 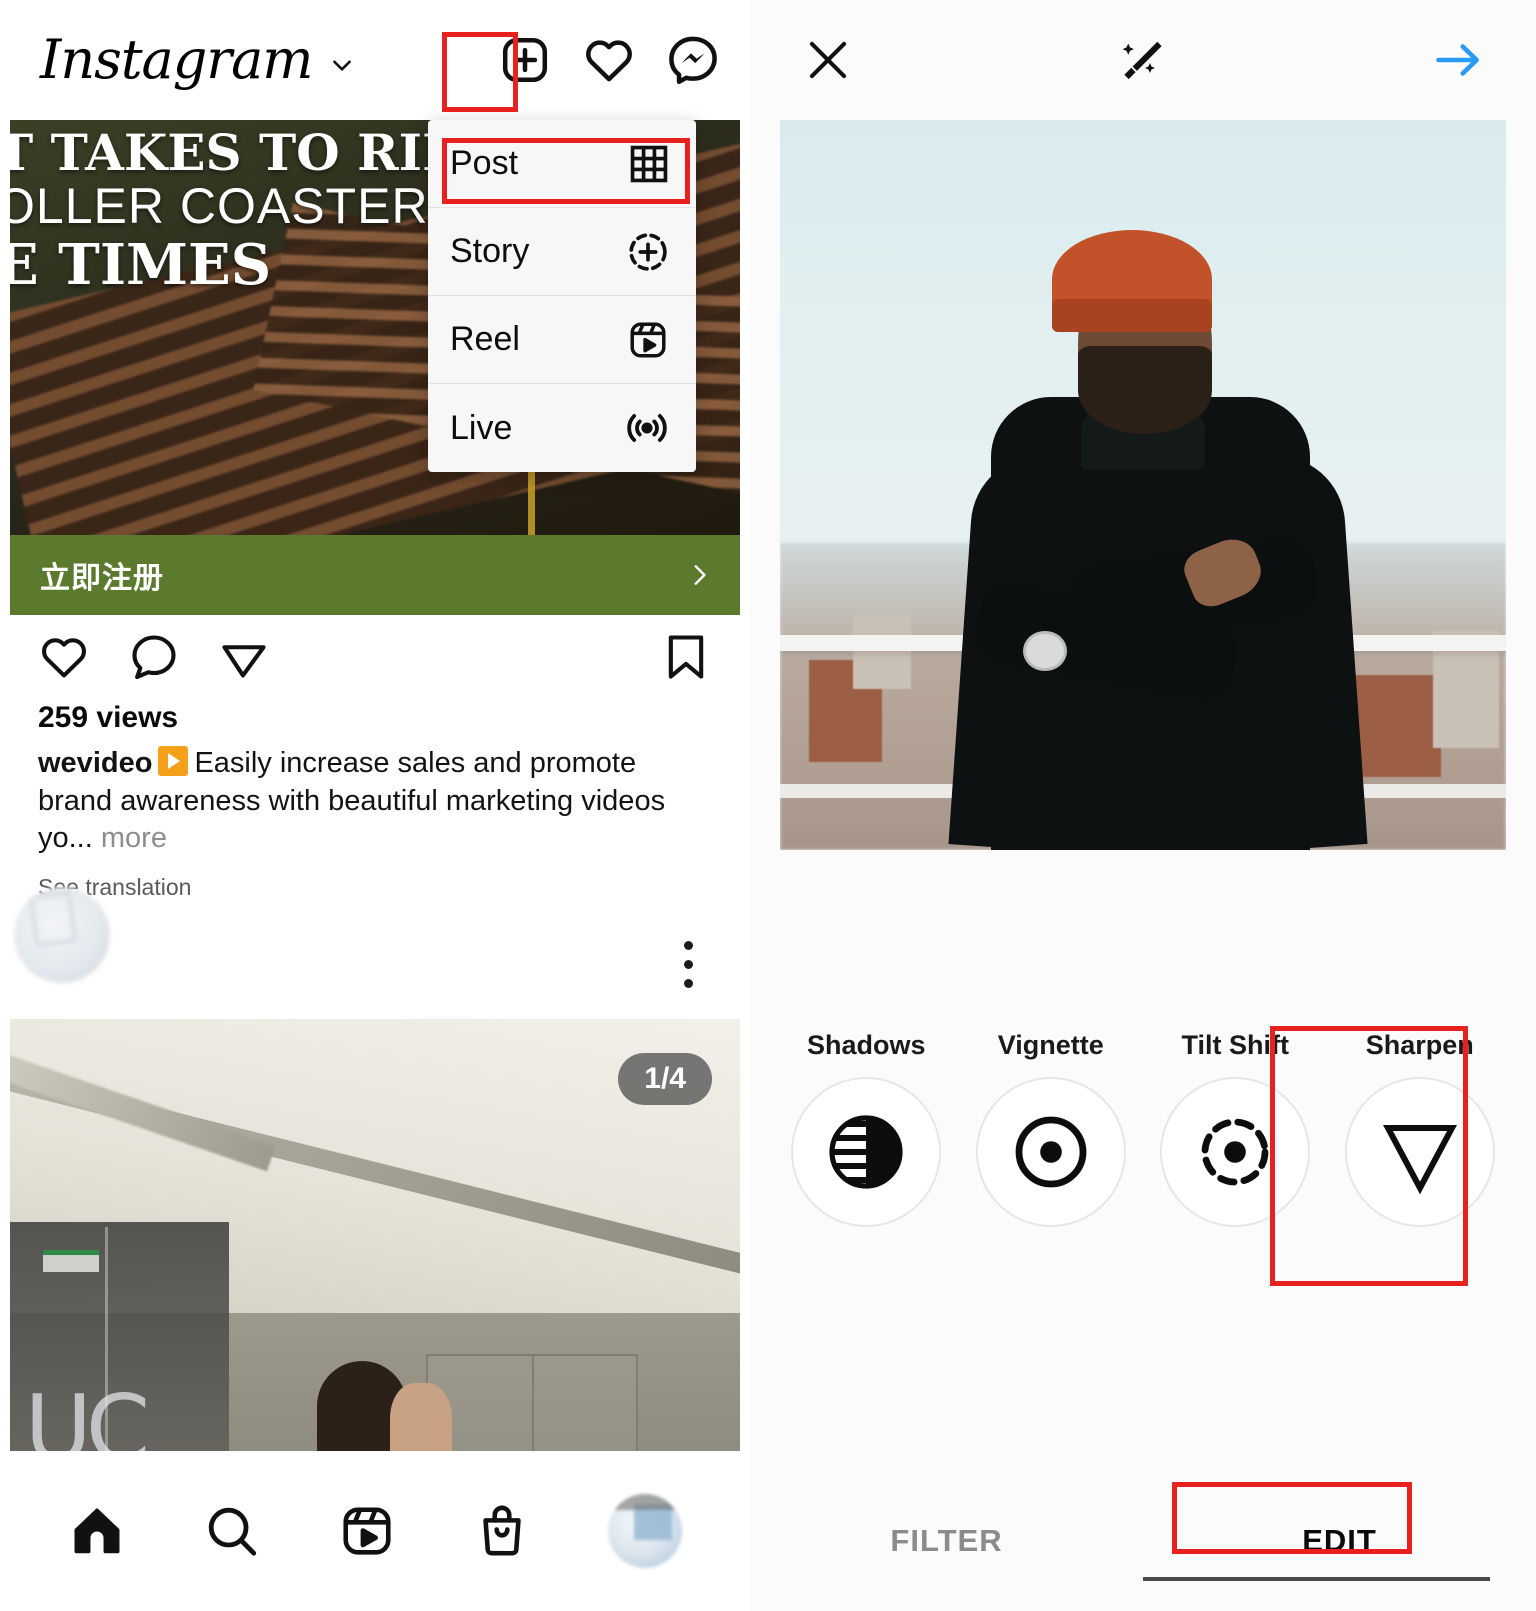 What do you see at coordinates (141, 265) in the screenshot?
I see `overlay-line-3: E TIMES` at bounding box center [141, 265].